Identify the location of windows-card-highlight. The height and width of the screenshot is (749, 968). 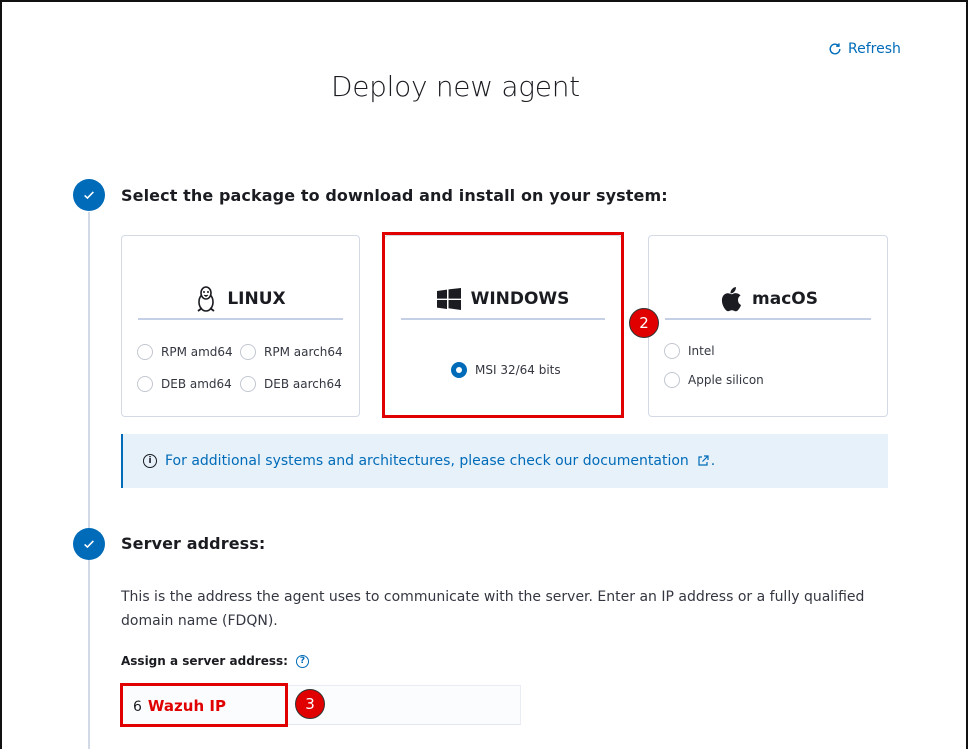
(503, 325).